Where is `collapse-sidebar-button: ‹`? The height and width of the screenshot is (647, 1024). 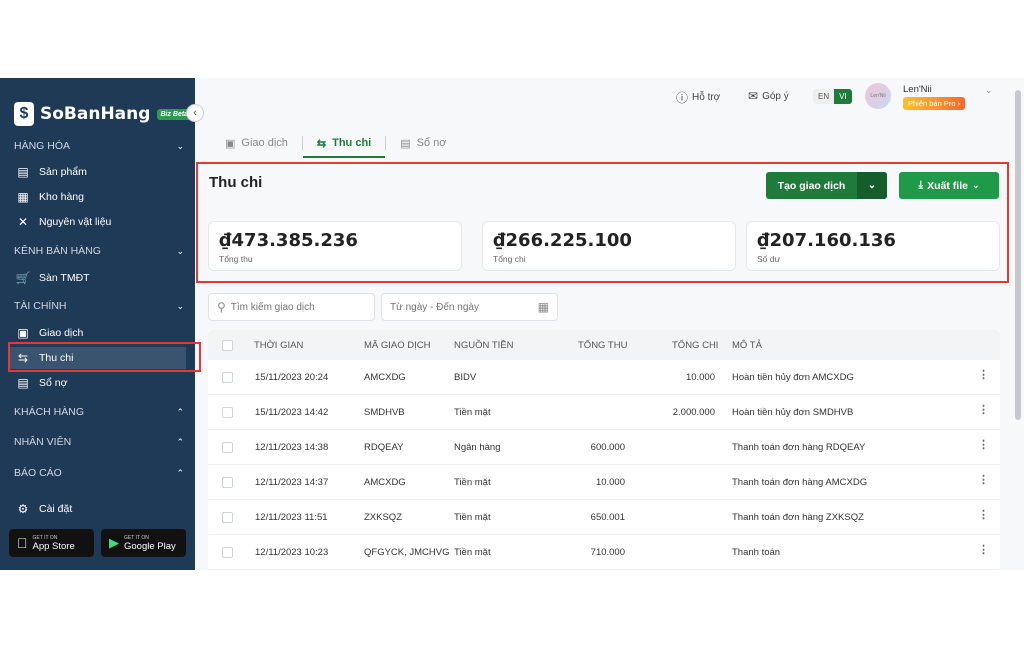 collapse-sidebar-button: ‹ is located at coordinates (195, 113).